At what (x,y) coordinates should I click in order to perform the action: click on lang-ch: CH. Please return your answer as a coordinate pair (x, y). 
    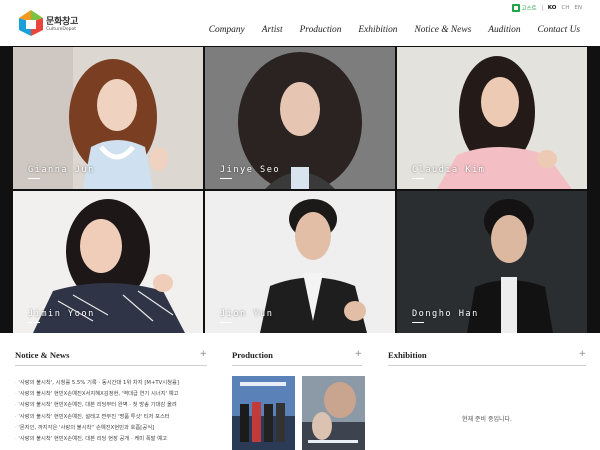
    Looking at the image, I should click on (565, 8).